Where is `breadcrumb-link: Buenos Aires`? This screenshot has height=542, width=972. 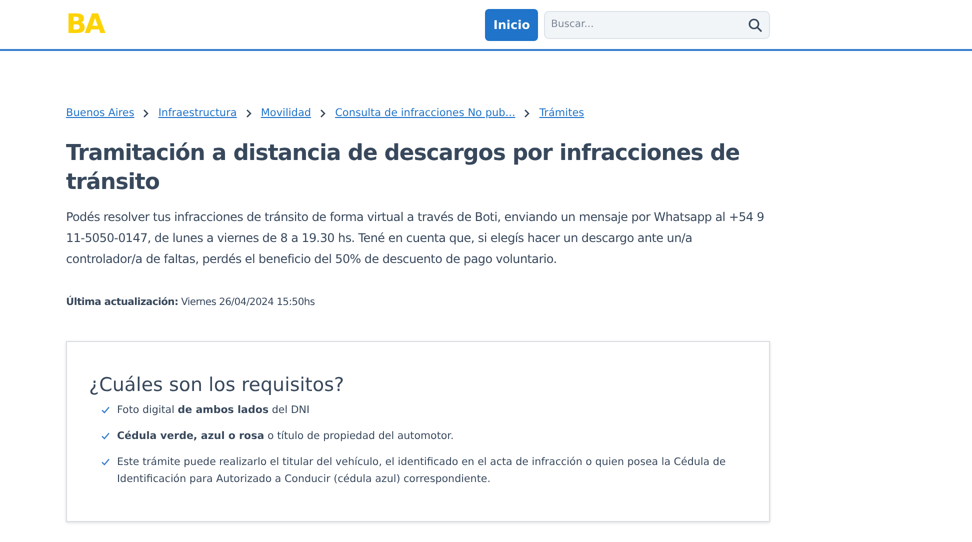
breadcrumb-link: Buenos Aires is located at coordinates (100, 113).